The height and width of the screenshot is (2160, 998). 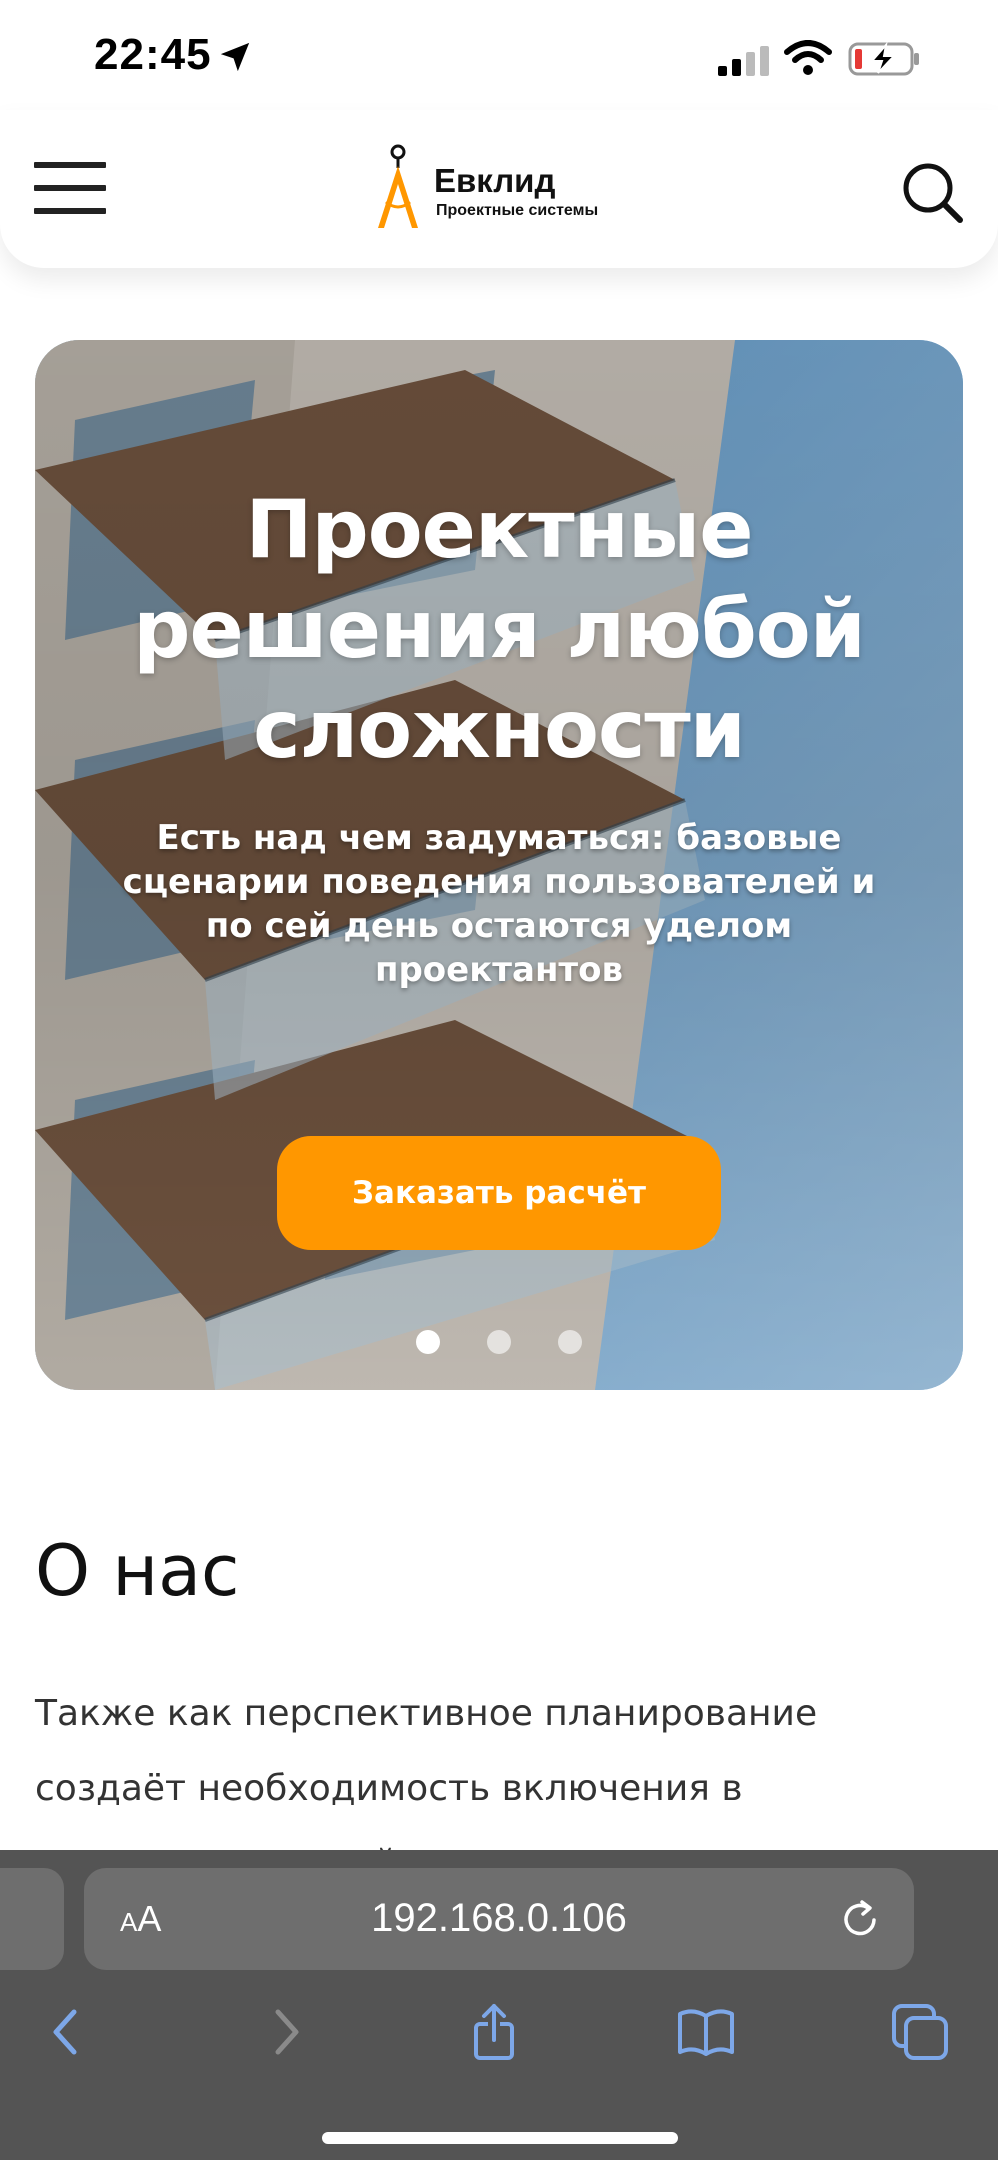 What do you see at coordinates (517, 210) in the screenshot?
I see `logo-subtitle: Проектные системы` at bounding box center [517, 210].